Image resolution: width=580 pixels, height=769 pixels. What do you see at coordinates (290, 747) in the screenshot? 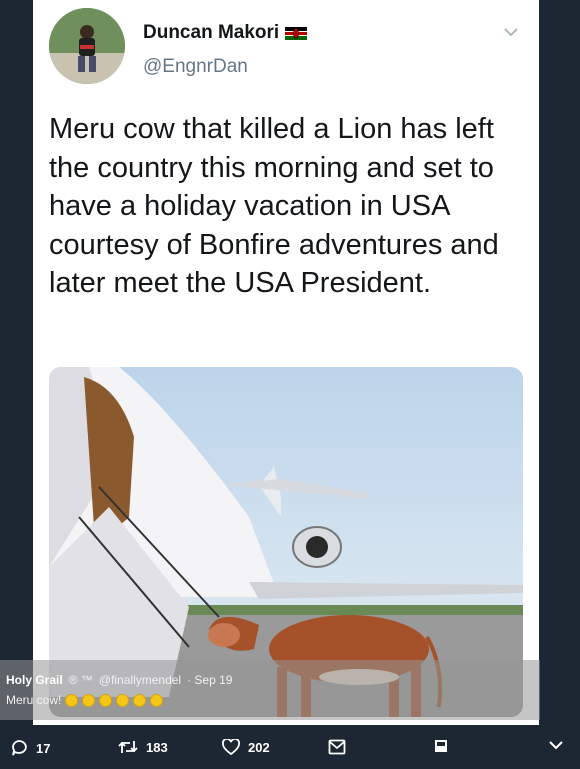
I see `tweet-actions-bar: 17 183 202` at bounding box center [290, 747].